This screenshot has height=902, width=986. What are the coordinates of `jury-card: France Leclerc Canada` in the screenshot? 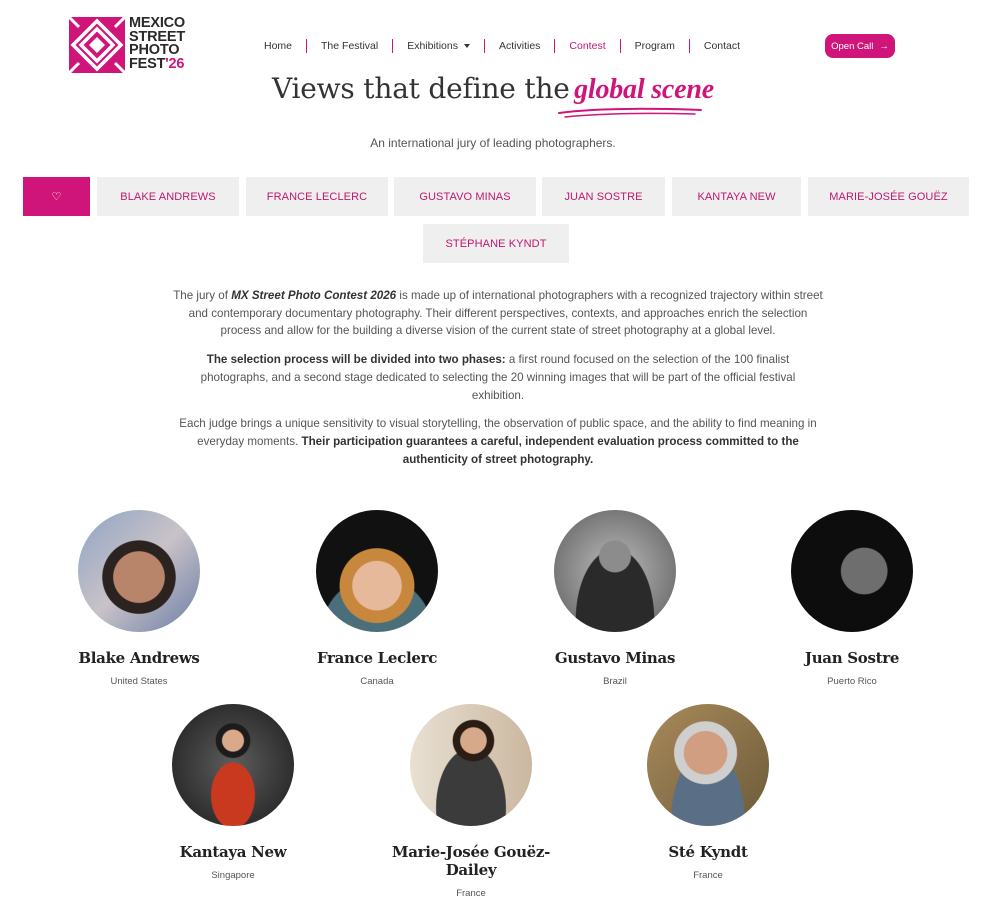 It's located at (377, 598).